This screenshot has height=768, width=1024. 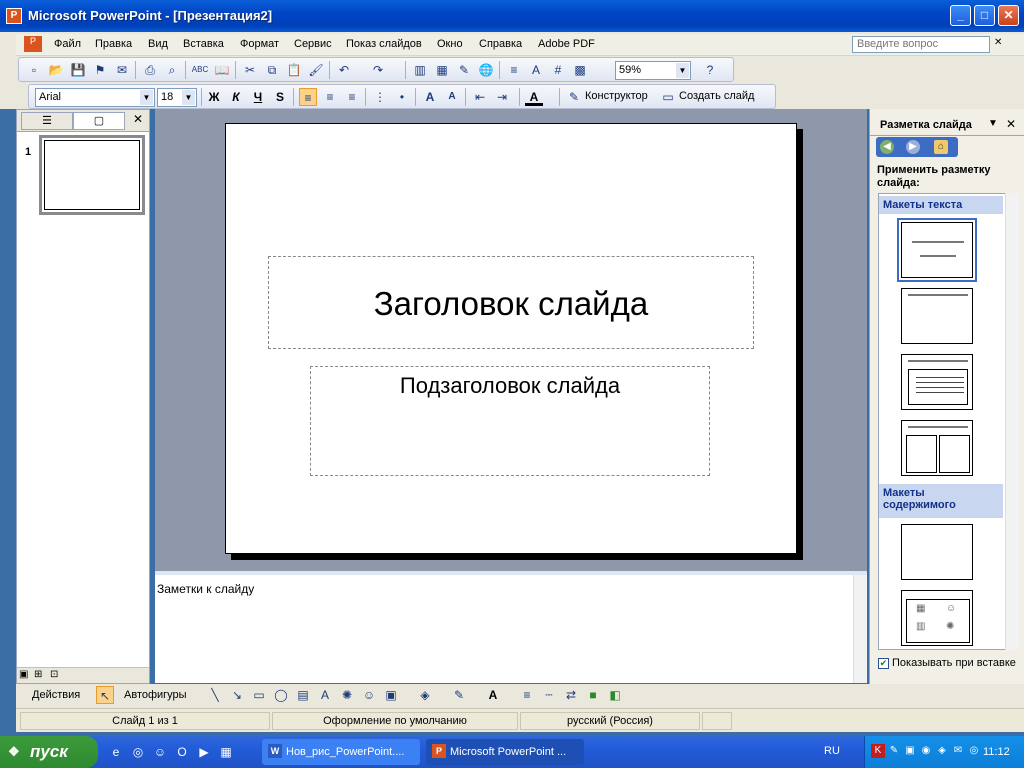 What do you see at coordinates (236, 97) in the screenshot?
I see `italic-button: К` at bounding box center [236, 97].